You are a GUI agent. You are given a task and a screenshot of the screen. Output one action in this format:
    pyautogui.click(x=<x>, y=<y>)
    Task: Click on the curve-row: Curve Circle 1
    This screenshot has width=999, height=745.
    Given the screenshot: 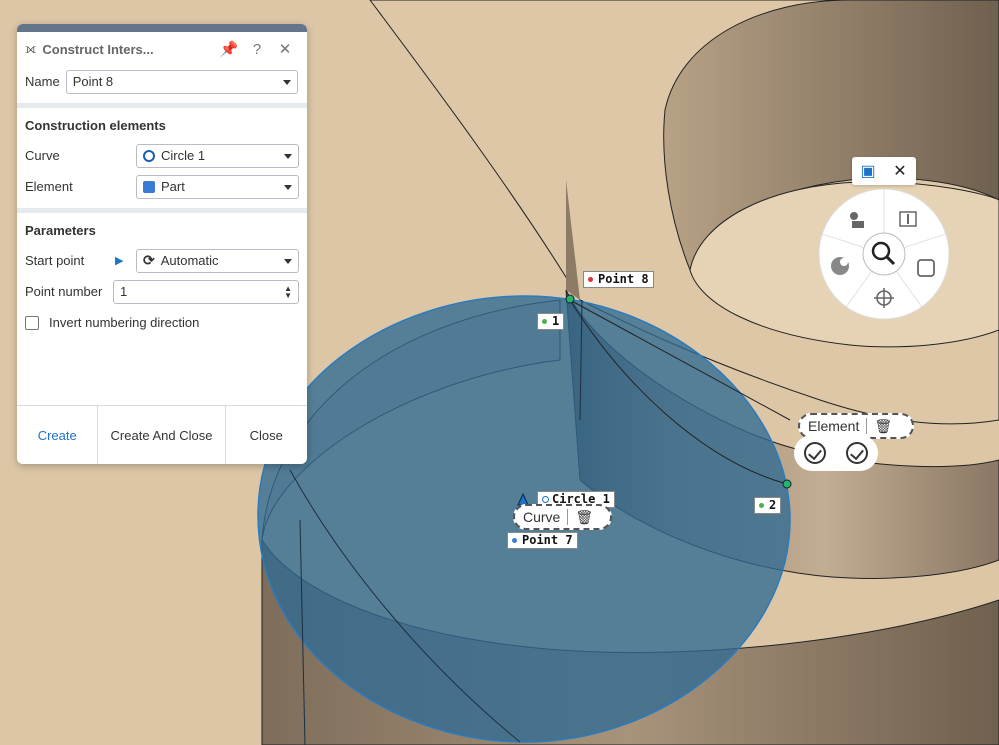 What is the action you would take?
    pyautogui.click(x=162, y=155)
    